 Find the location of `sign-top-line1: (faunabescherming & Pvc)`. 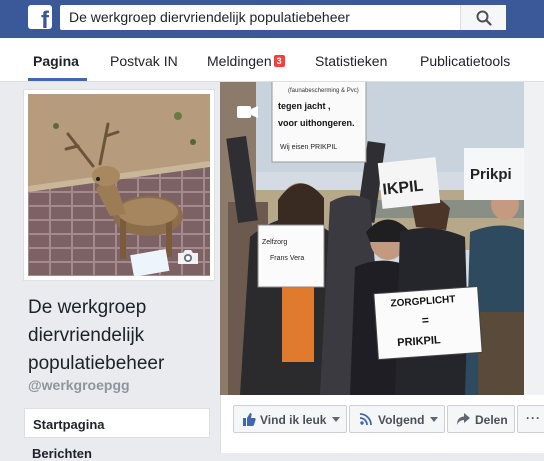

sign-top-line1: (faunabescherming & Pvc) is located at coordinates (323, 91).